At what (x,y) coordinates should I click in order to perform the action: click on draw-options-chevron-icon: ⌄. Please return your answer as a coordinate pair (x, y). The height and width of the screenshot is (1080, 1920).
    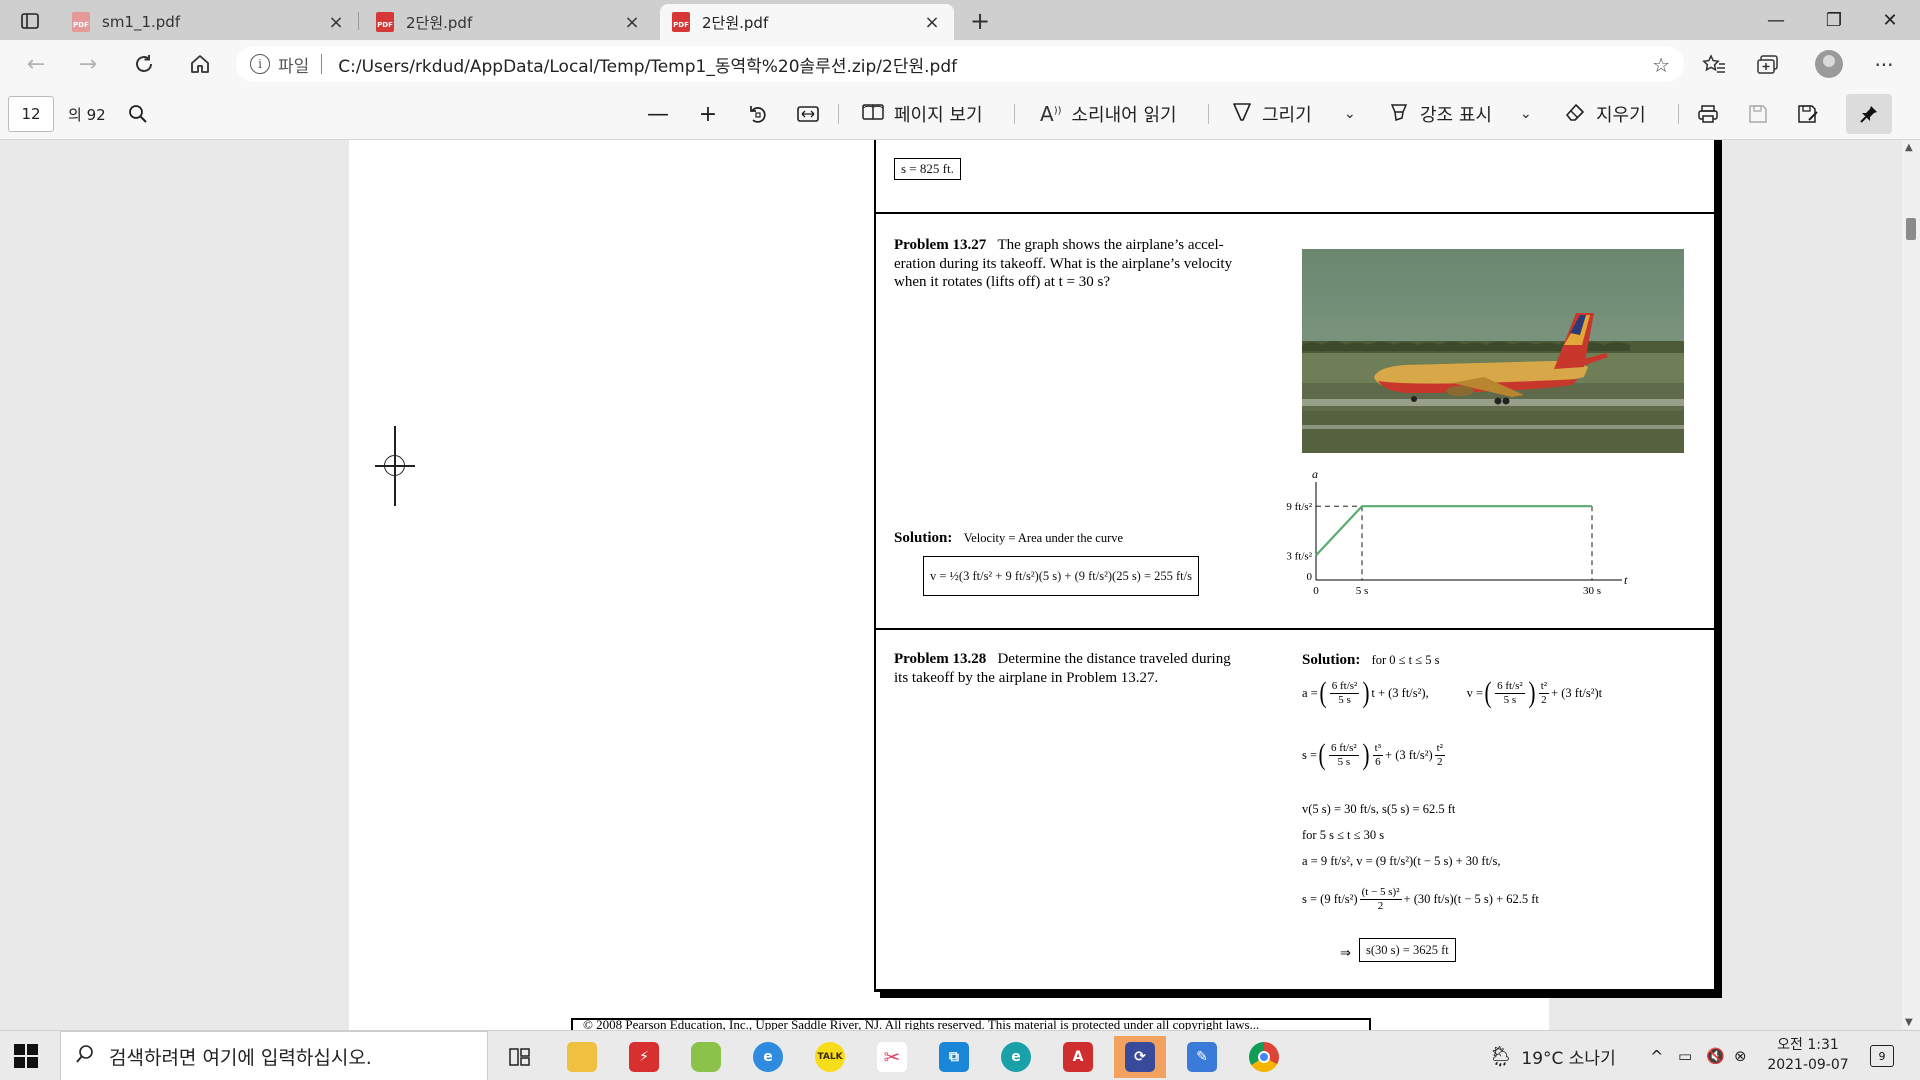
    Looking at the image, I should click on (1350, 114).